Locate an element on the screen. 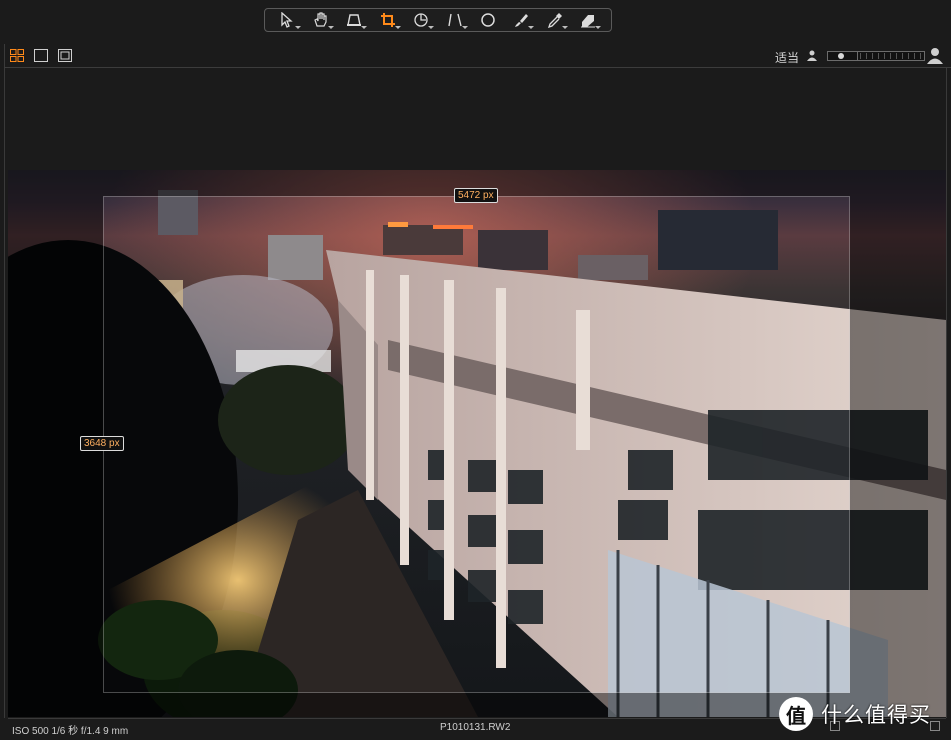 This screenshot has height=740, width=951. file-name: P1010131.RW2 is located at coordinates (475, 727).